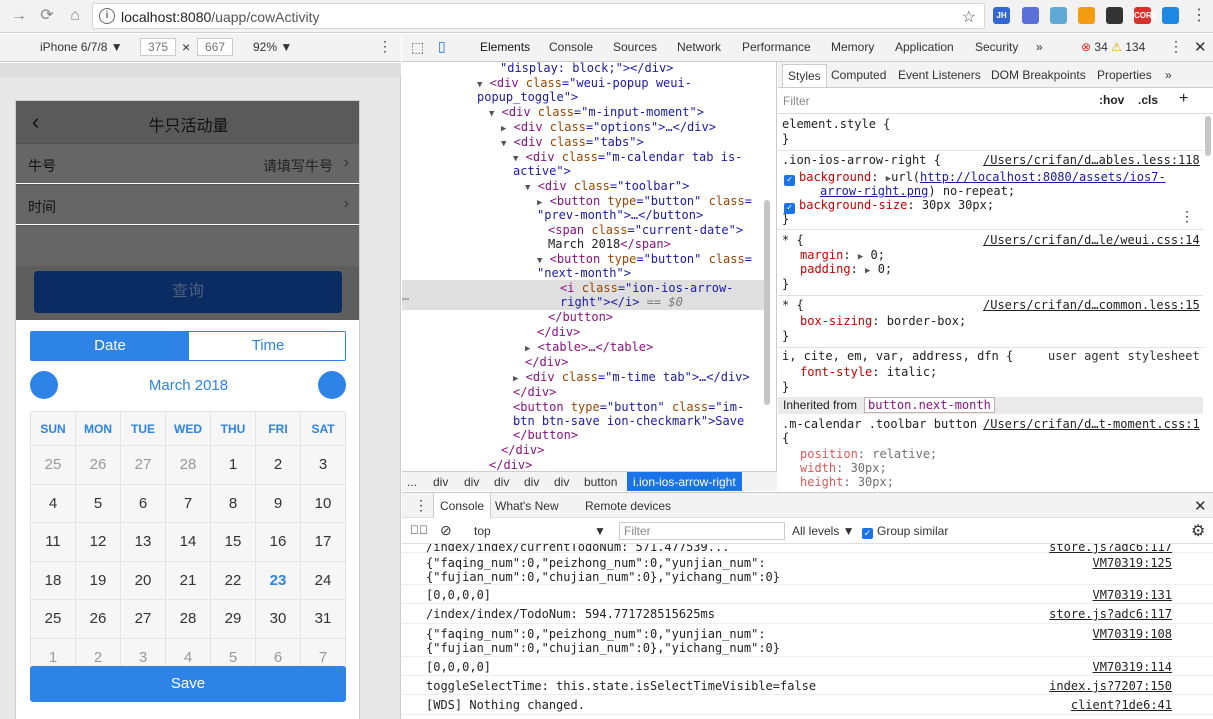 This screenshot has width=1213, height=719. I want to click on context-dropdown-icon: ▼, so click(600, 531).